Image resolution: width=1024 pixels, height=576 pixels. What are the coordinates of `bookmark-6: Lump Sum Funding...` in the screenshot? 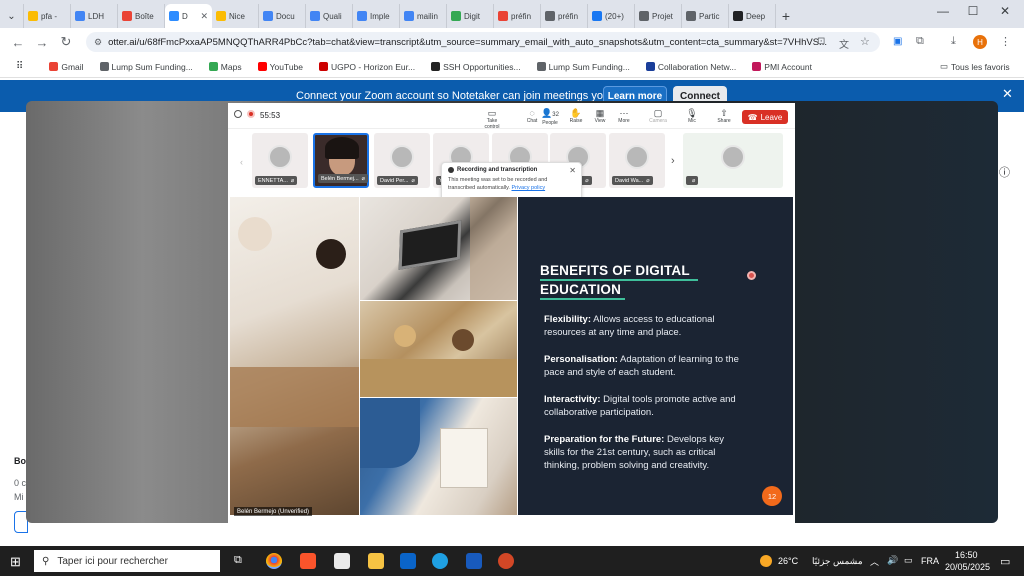 It's located at (583, 67).